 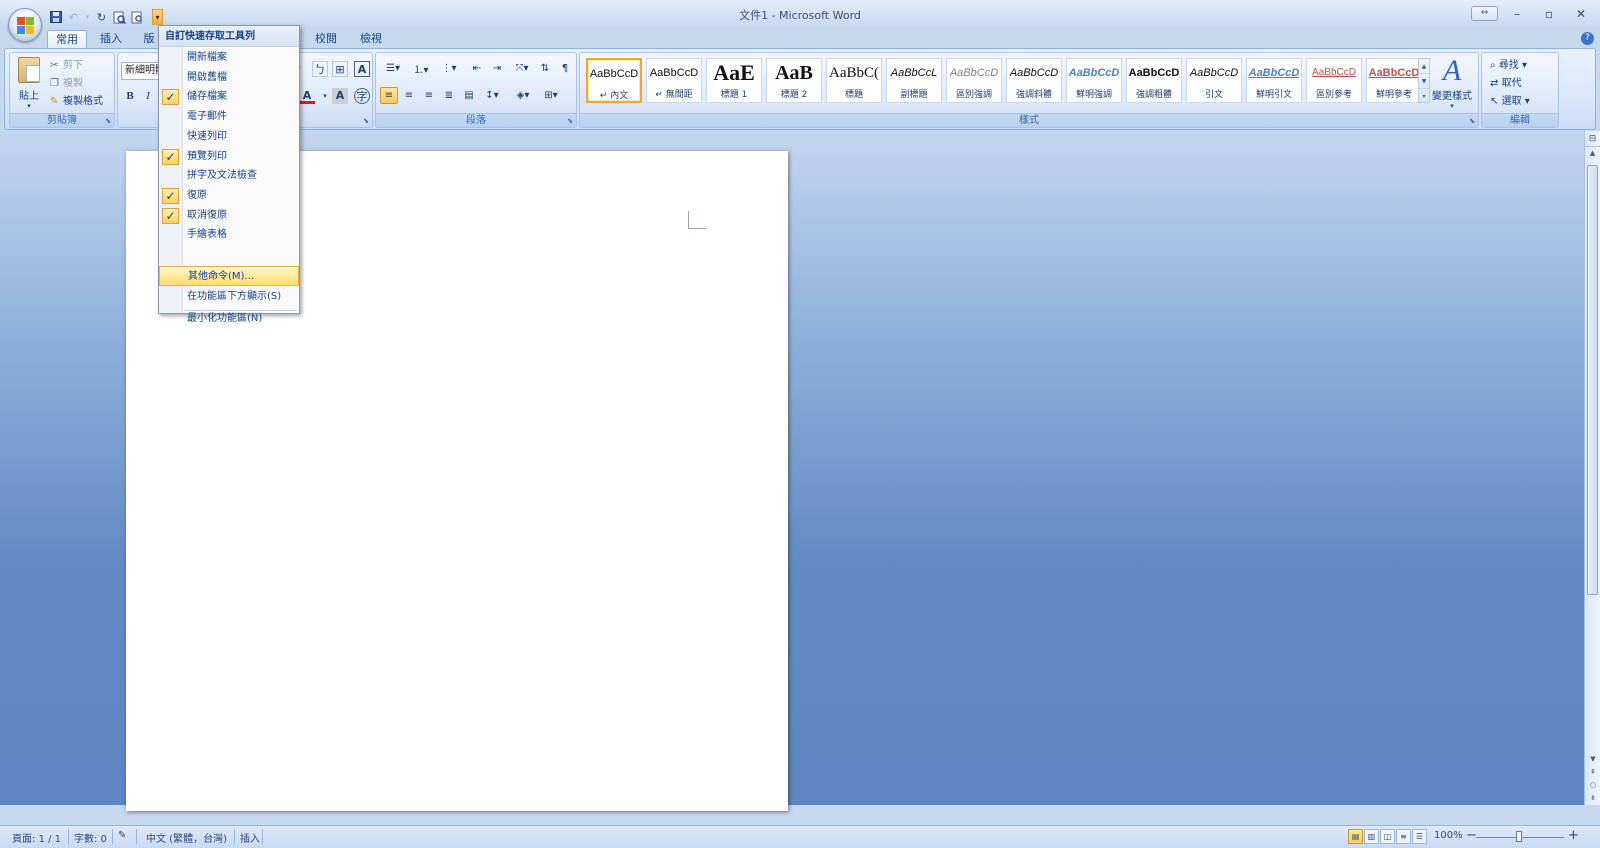 What do you see at coordinates (1510, 99) in the screenshot?
I see `select-button: ↖ 選取 ▾` at bounding box center [1510, 99].